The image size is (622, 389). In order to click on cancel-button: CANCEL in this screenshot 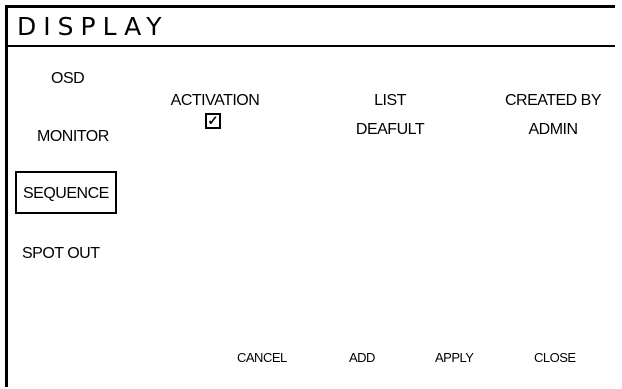, I will do `click(262, 357)`.